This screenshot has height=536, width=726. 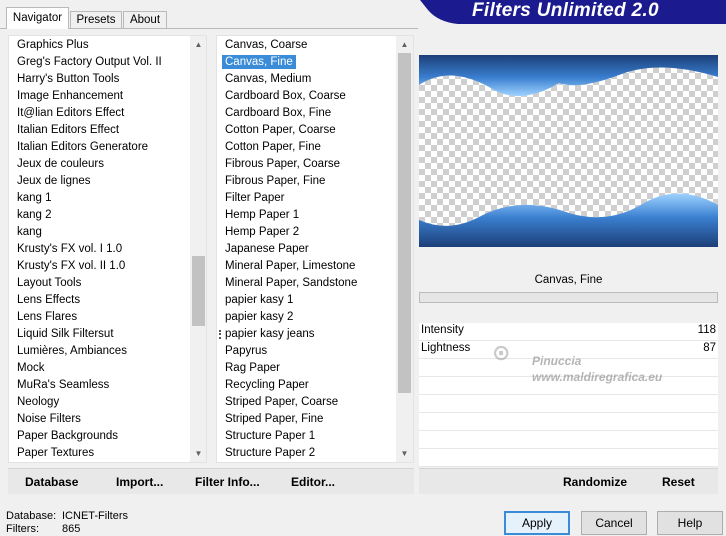 What do you see at coordinates (198, 249) in the screenshot?
I see `category-scrollbar: ▲ ▼` at bounding box center [198, 249].